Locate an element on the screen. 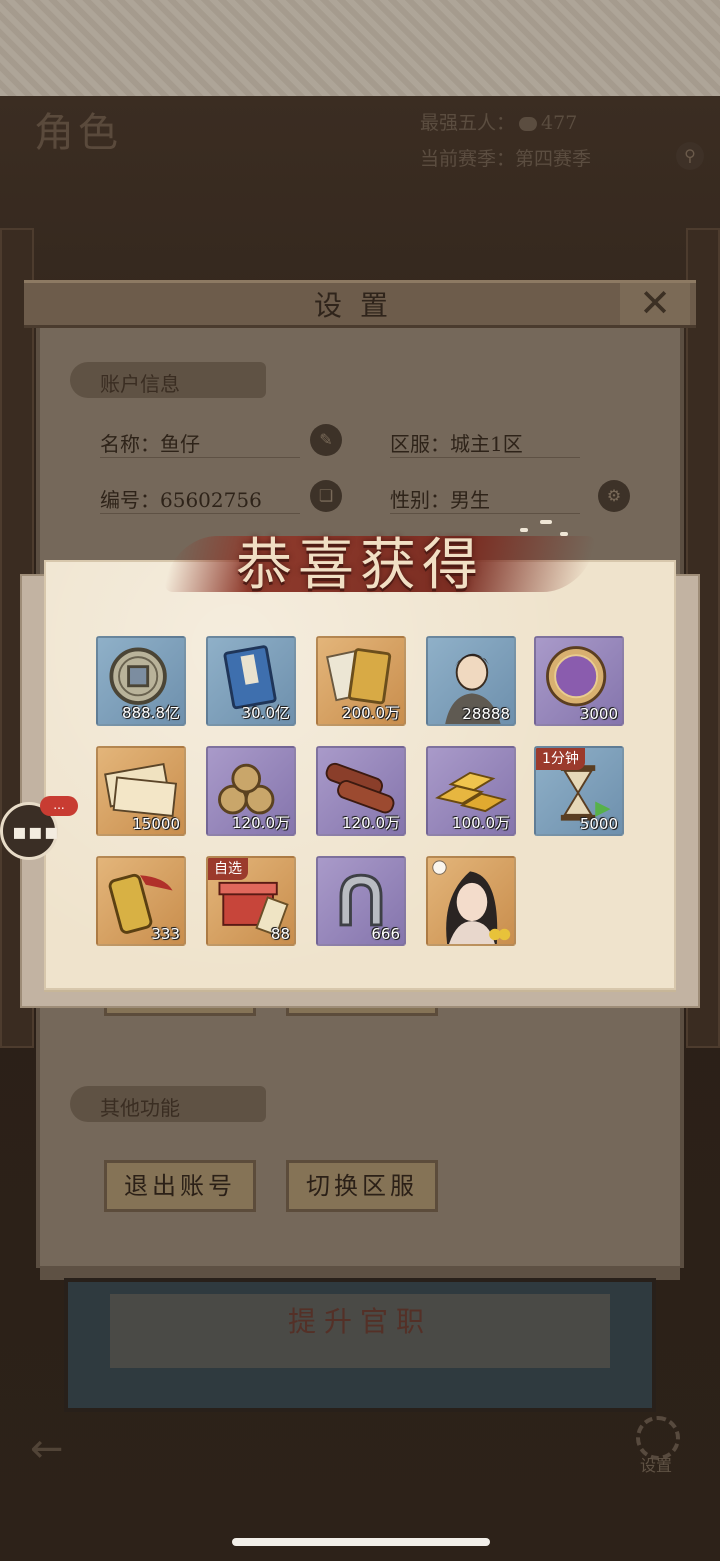  other-section-label: 其他功能 is located at coordinates (168, 1104).